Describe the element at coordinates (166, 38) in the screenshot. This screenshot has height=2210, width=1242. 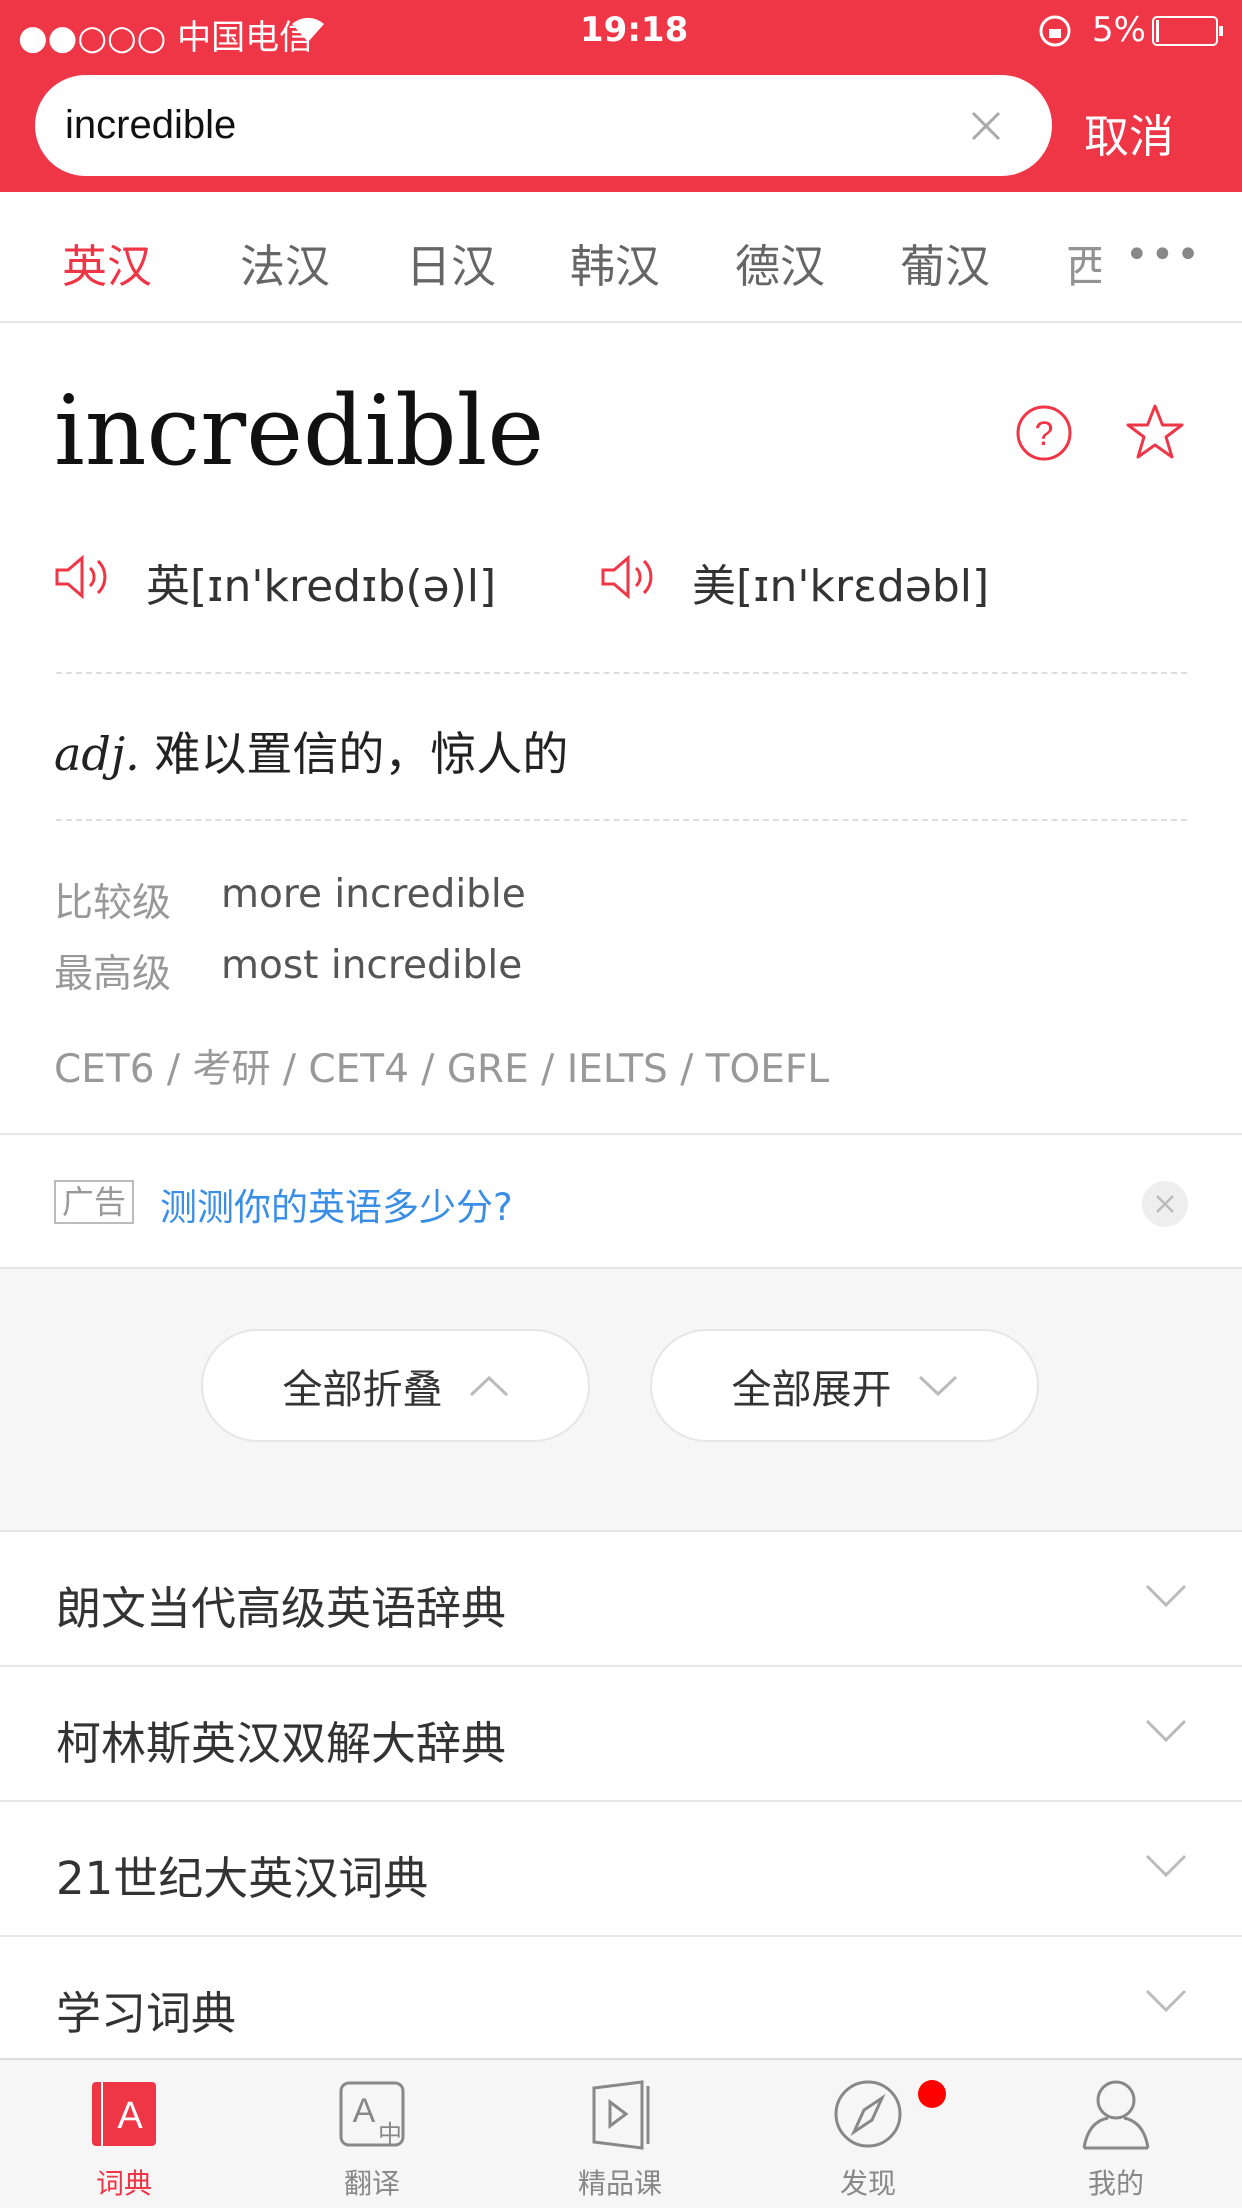
I see `carrier: ●●○○○ 中国电信` at that location.